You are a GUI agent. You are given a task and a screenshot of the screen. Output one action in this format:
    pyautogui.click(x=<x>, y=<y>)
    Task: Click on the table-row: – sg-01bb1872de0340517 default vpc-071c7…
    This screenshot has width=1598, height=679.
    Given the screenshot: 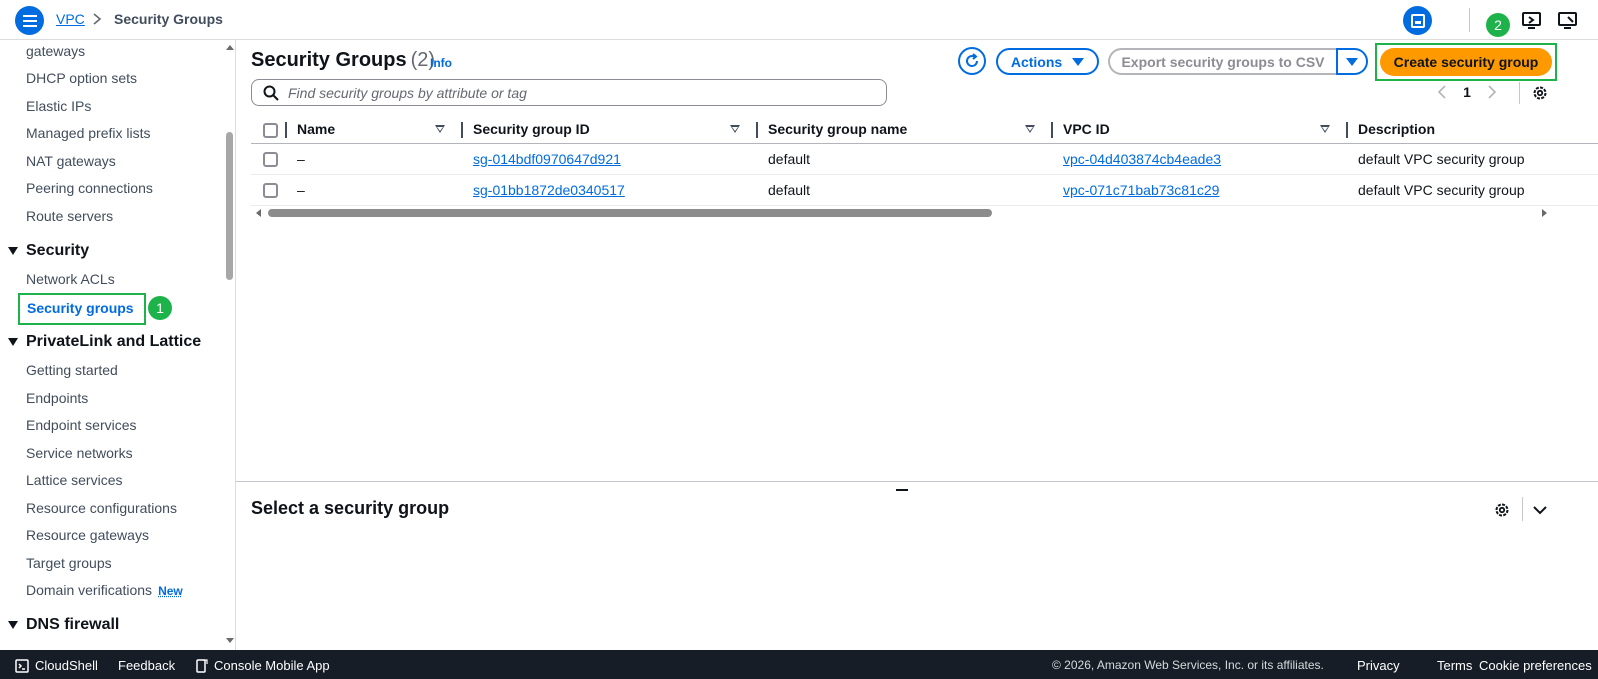 What is the action you would take?
    pyautogui.click(x=924, y=190)
    